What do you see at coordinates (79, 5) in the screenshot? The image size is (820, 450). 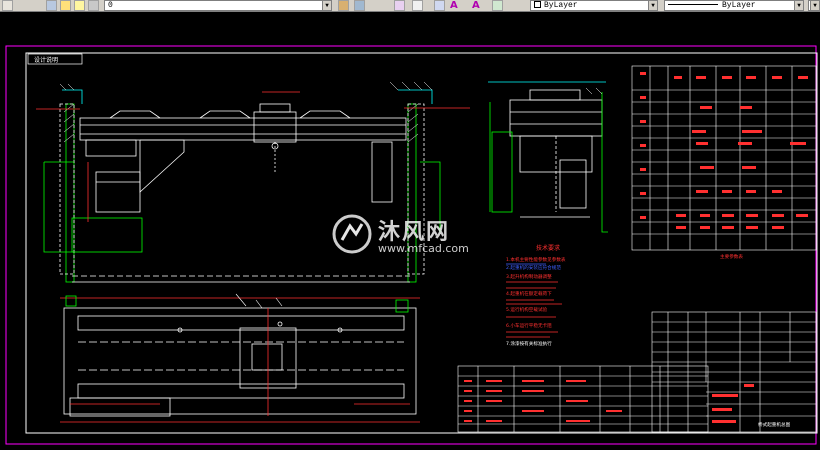 I see `layer-freeze-icon` at bounding box center [79, 5].